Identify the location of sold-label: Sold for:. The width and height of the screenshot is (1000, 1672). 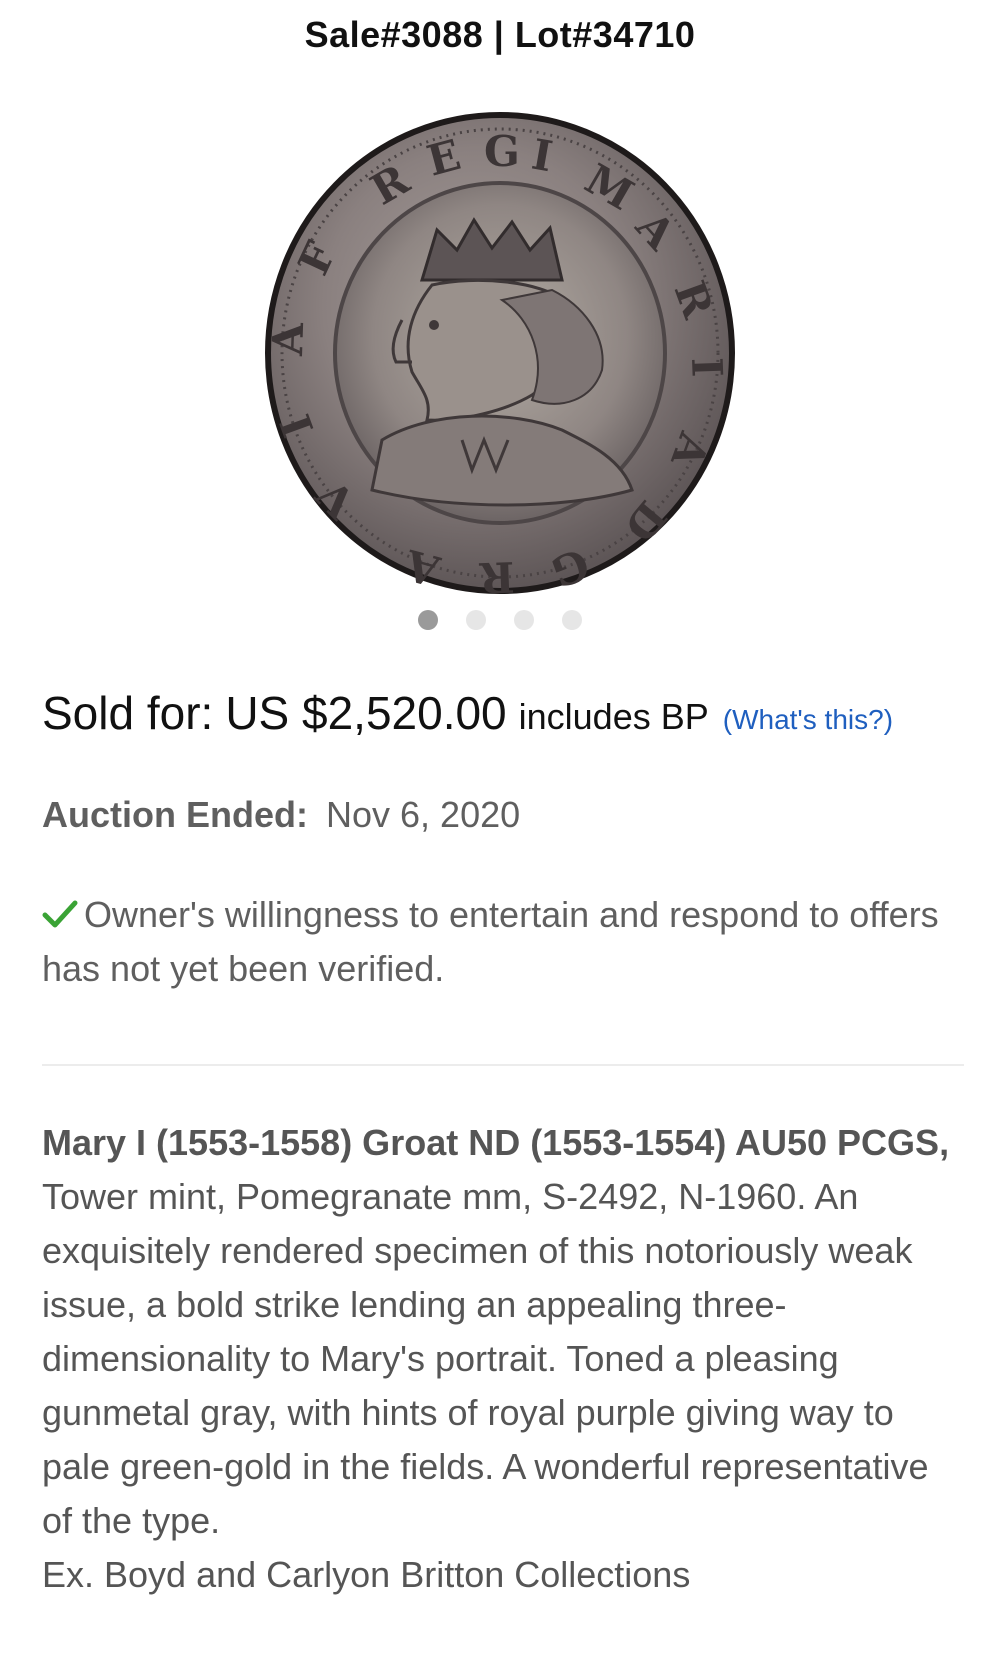
(128, 713).